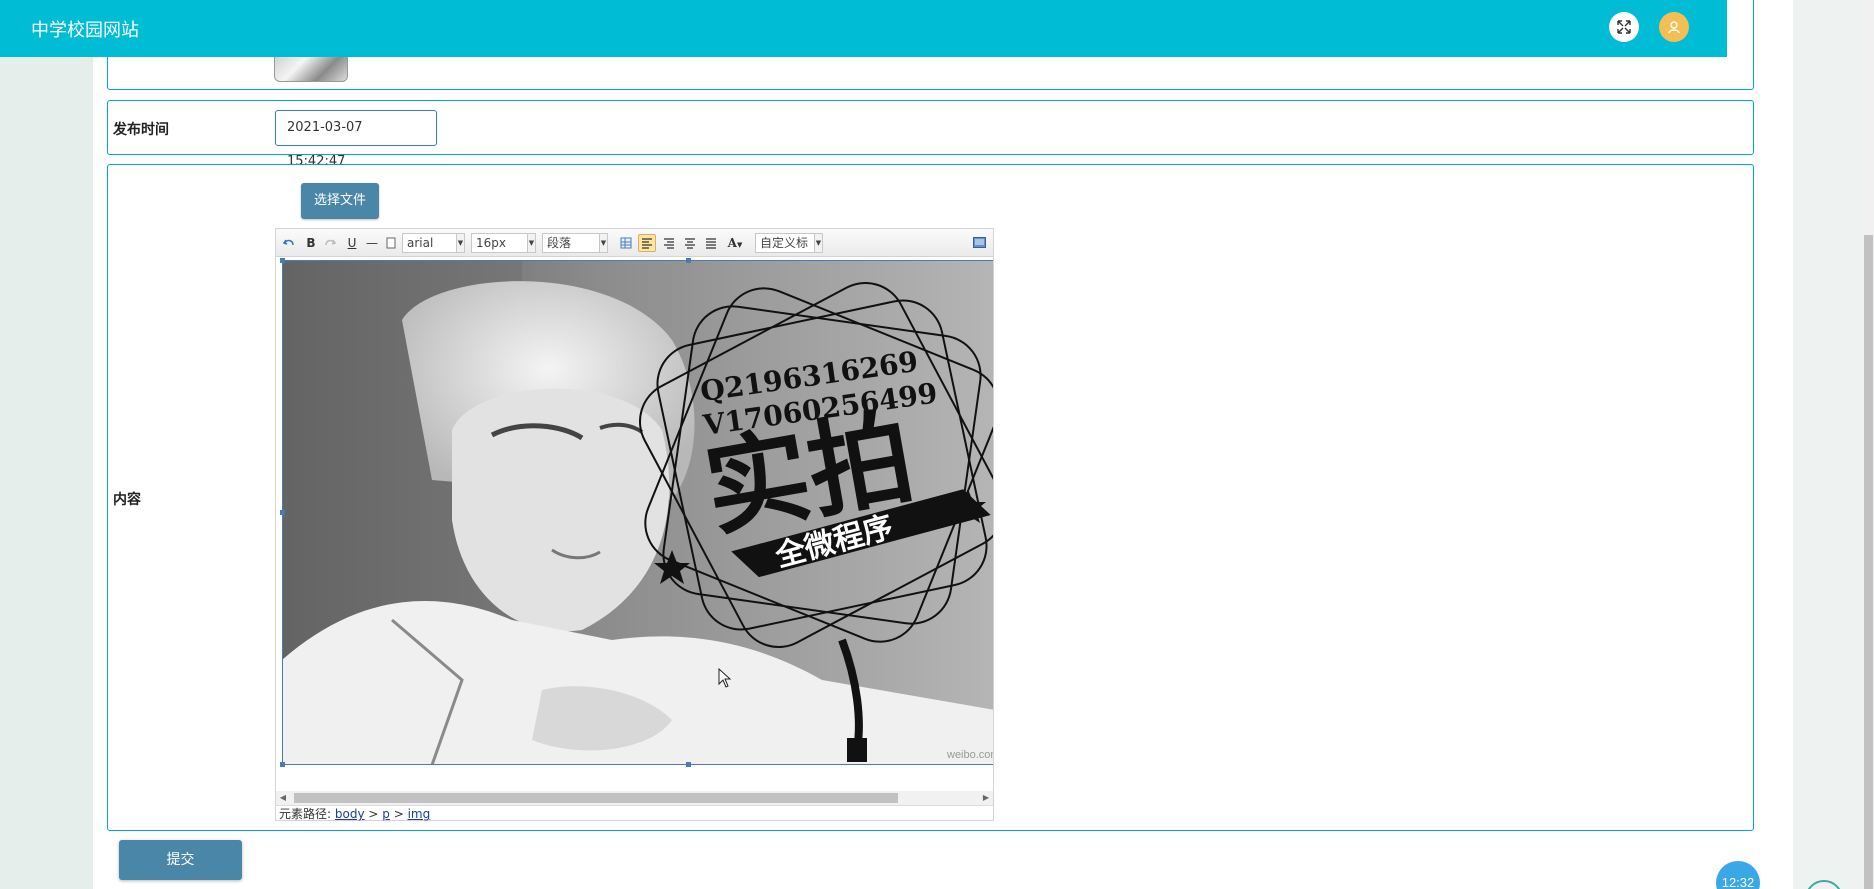  Describe the element at coordinates (930, 134) in the screenshot. I see `publish-time-panel: 发布时间 2021-03-07 15:42:47` at that location.